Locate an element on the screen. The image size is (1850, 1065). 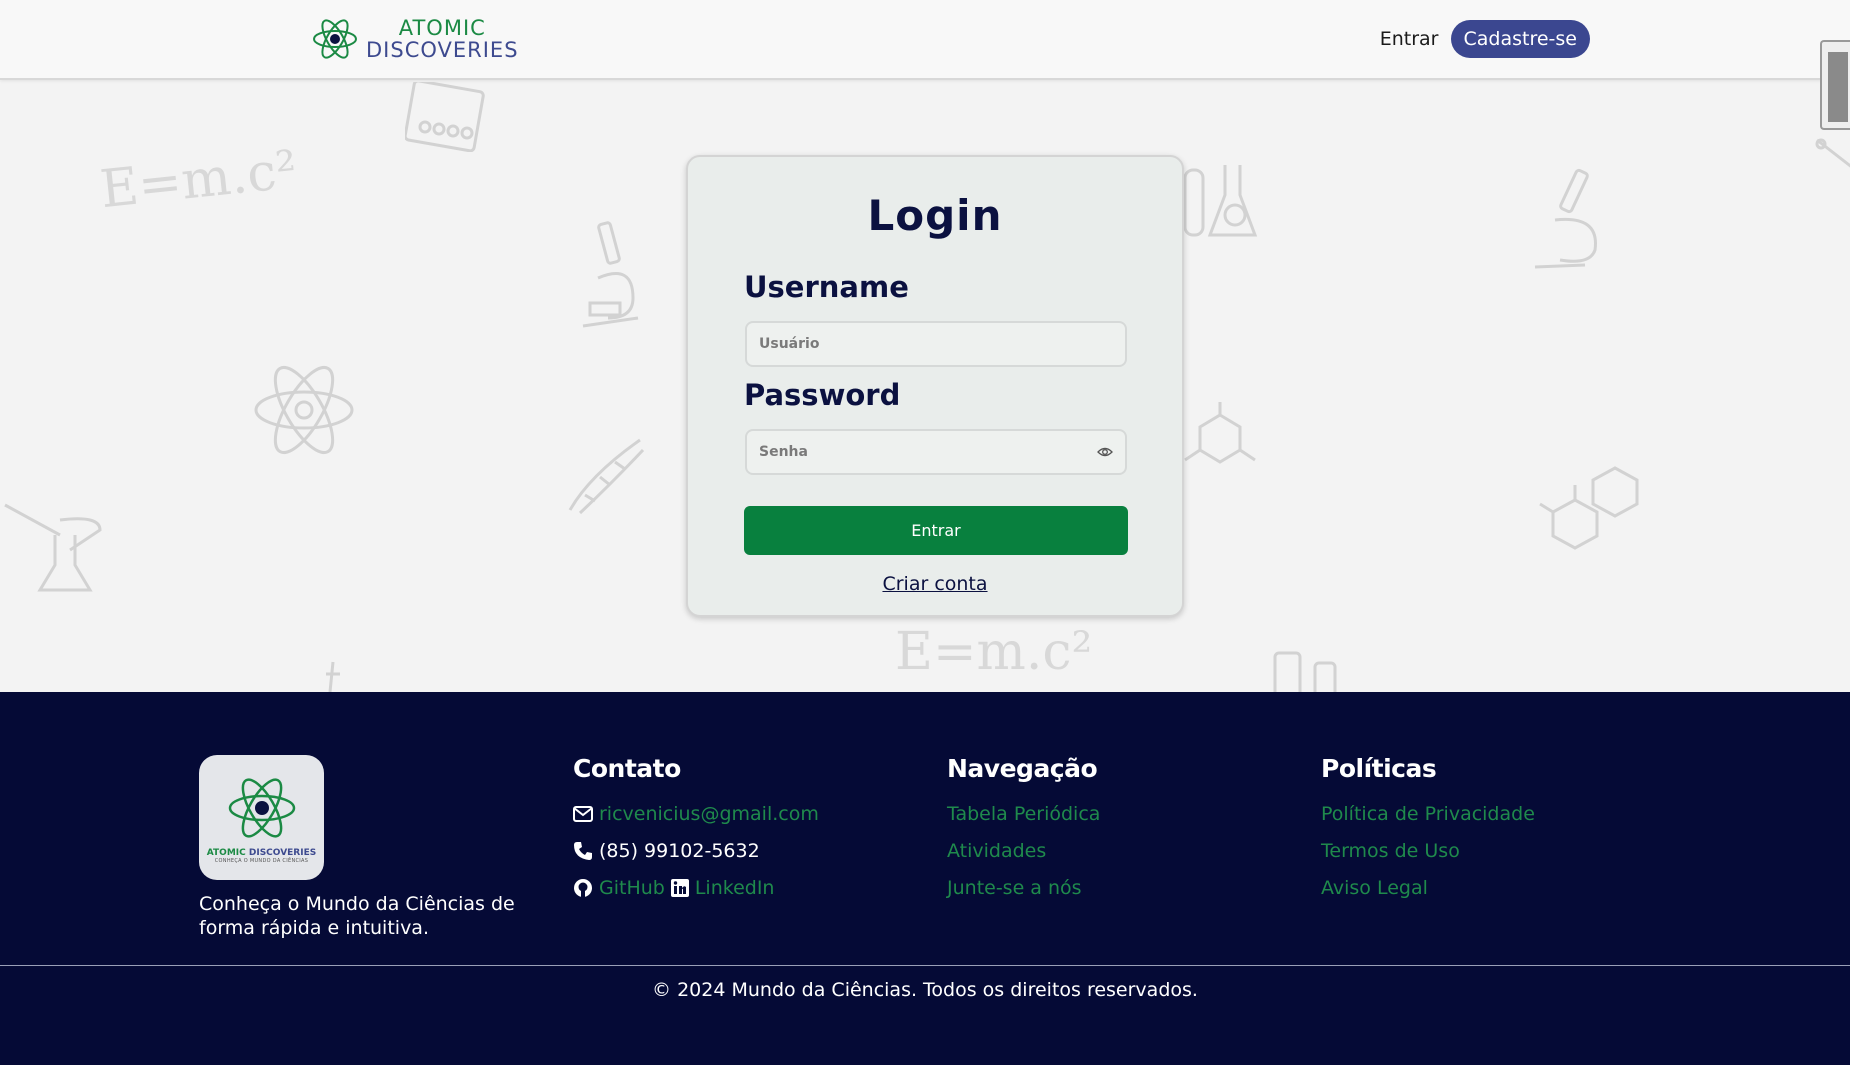
brand-logo-link: ATOMIC DISCOVERIES is located at coordinates (415, 39).